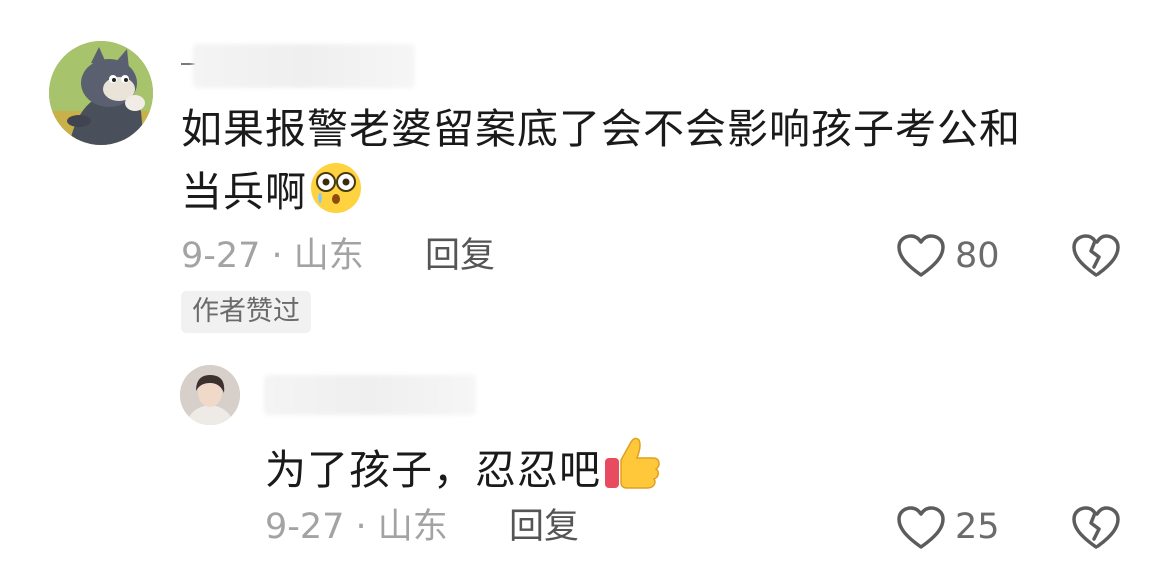 The image size is (1170, 574). I want to click on reply-text-wrap: 为了孩子，忍忍吧, so click(464, 471).